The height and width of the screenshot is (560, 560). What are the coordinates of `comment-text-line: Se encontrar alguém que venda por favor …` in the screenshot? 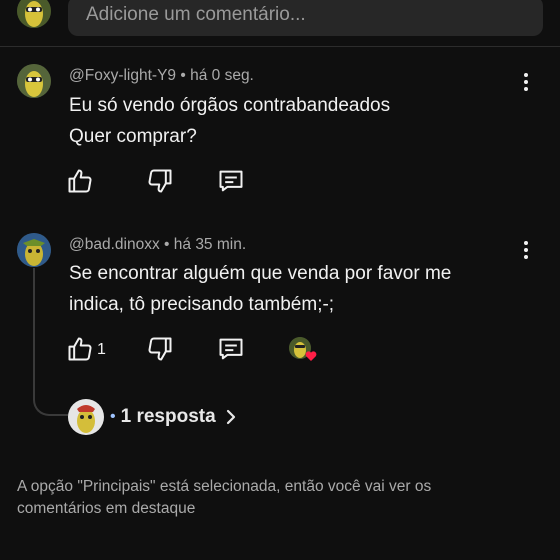 It's located at (260, 273).